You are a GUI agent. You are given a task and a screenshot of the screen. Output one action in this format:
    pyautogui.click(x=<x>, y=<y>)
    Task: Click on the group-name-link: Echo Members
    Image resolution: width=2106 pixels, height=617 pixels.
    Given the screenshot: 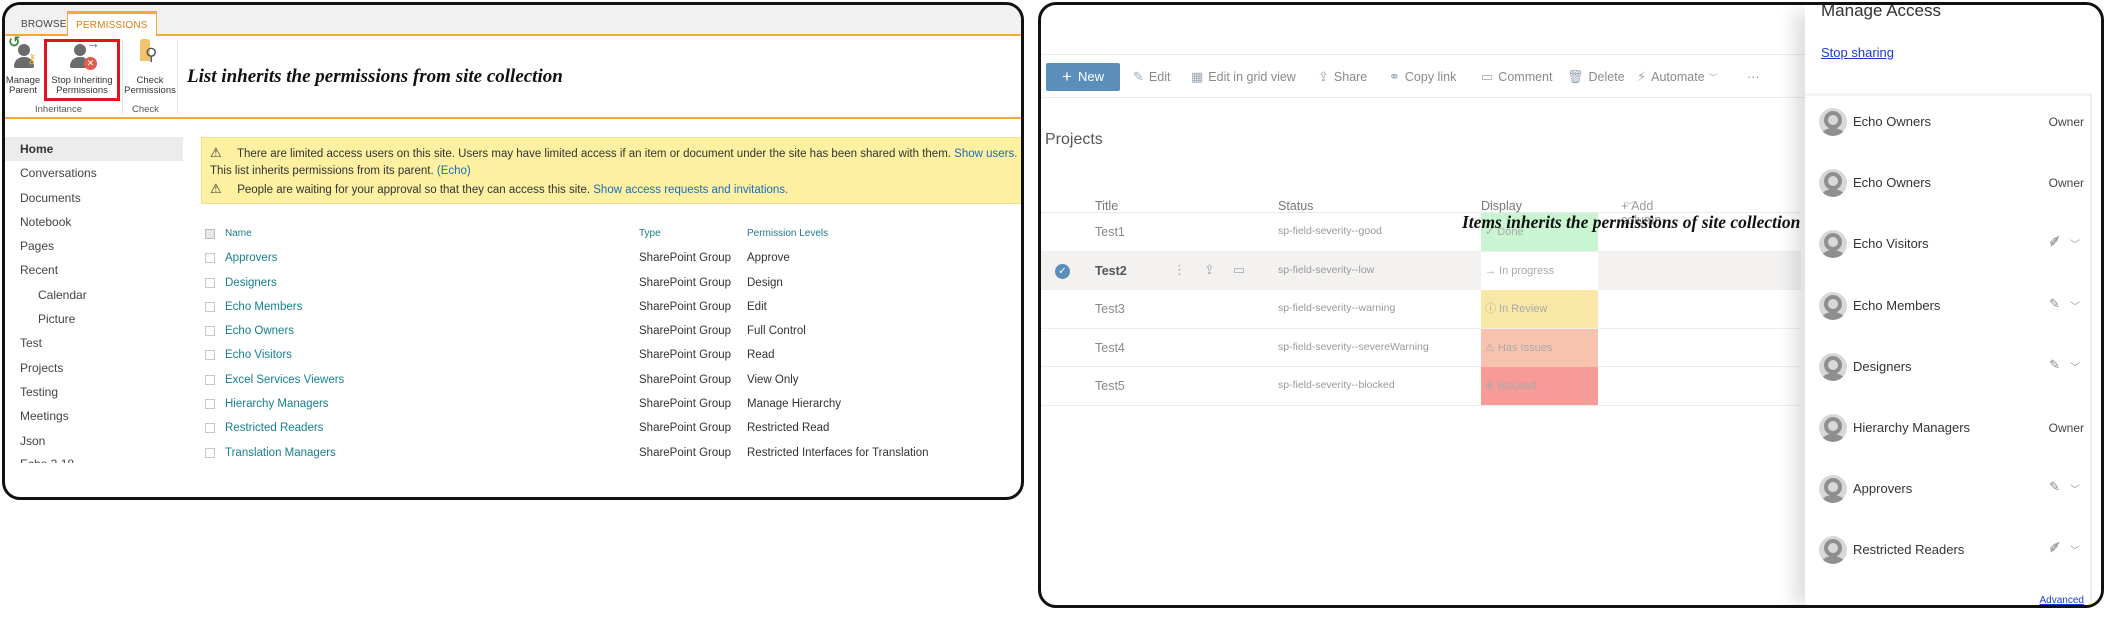 What is the action you would take?
    pyautogui.click(x=263, y=307)
    